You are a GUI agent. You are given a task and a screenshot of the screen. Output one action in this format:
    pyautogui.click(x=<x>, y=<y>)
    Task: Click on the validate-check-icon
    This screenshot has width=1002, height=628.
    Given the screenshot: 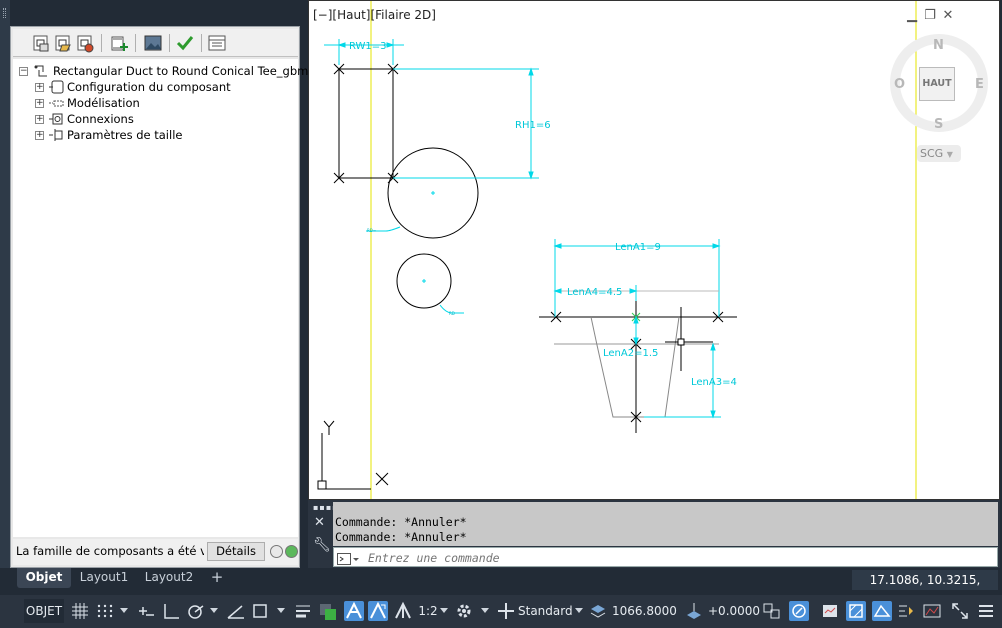 What is the action you would take?
    pyautogui.click(x=185, y=43)
    